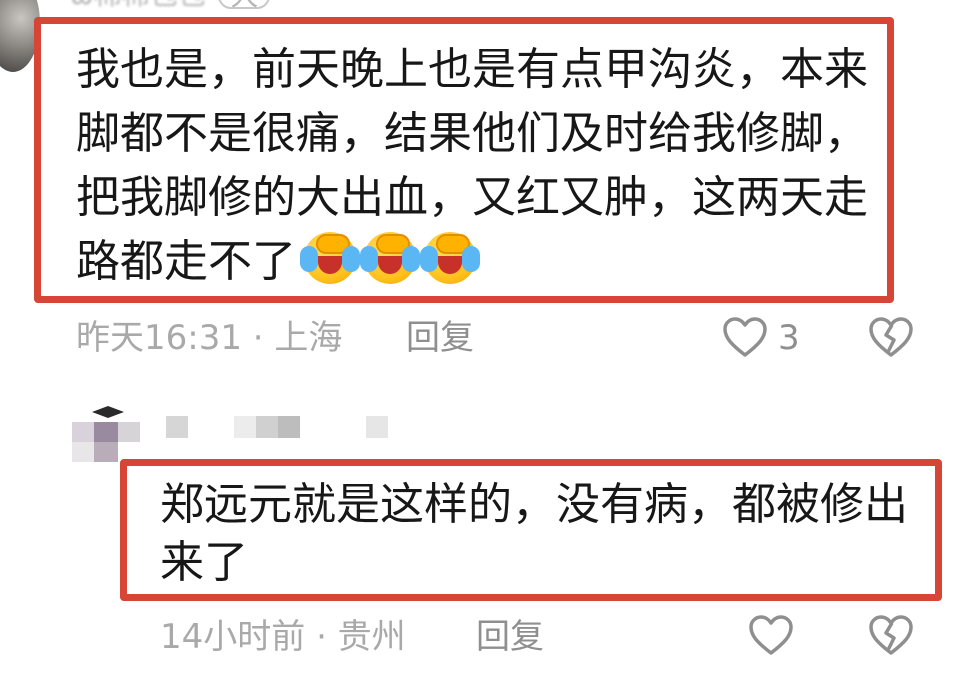 Image resolution: width=972 pixels, height=679 pixels. Describe the element at coordinates (209, 338) in the screenshot. I see `comment-time-location: 昨天16:31 · 上海` at that location.